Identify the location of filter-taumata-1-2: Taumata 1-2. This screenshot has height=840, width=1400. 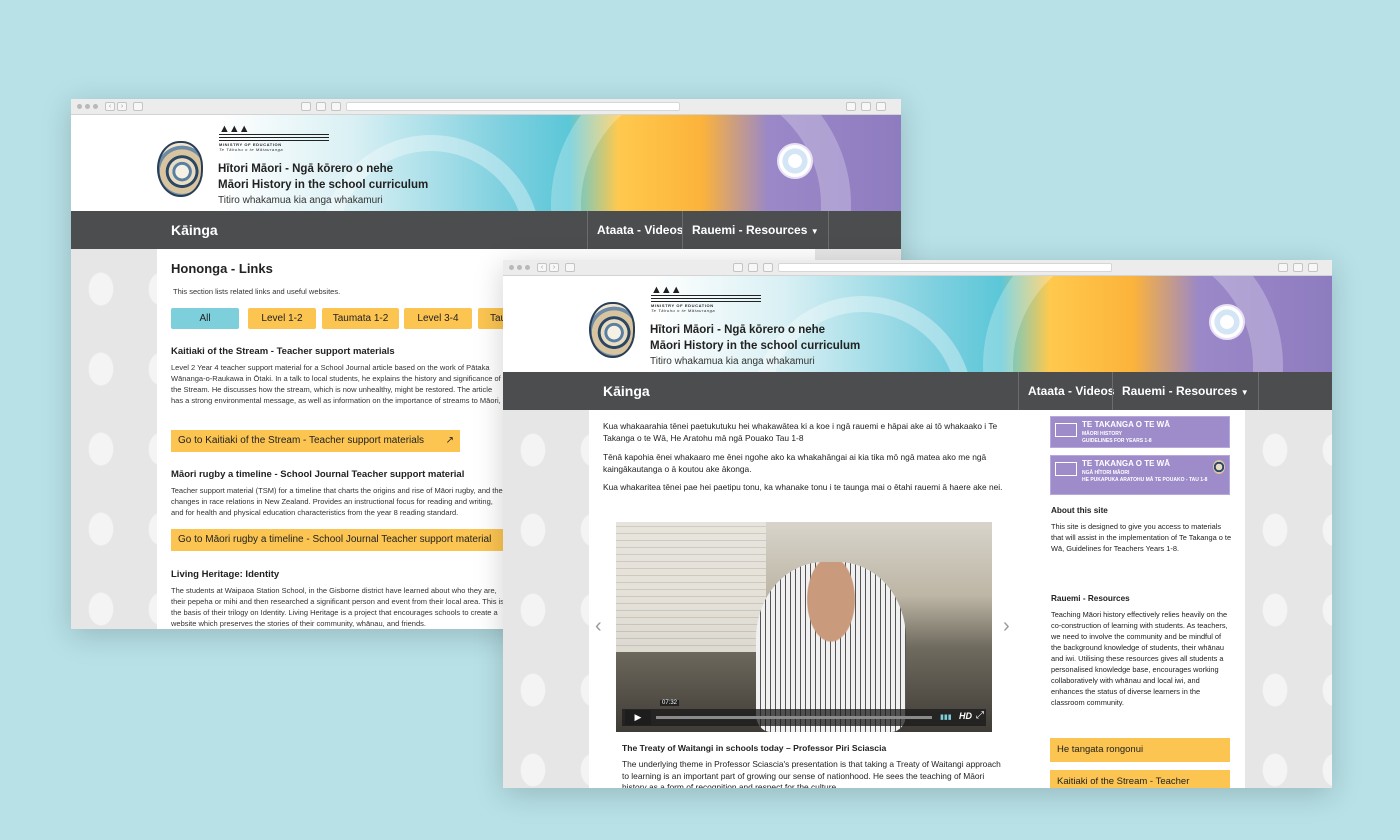
(360, 318).